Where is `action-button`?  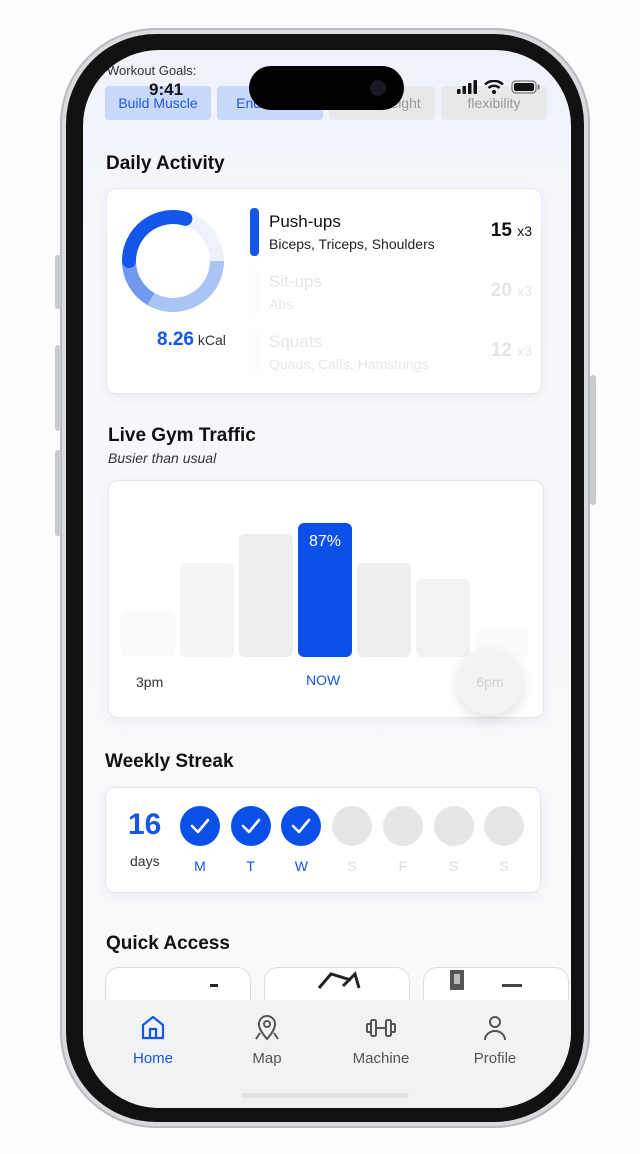 action-button is located at coordinates (58, 282).